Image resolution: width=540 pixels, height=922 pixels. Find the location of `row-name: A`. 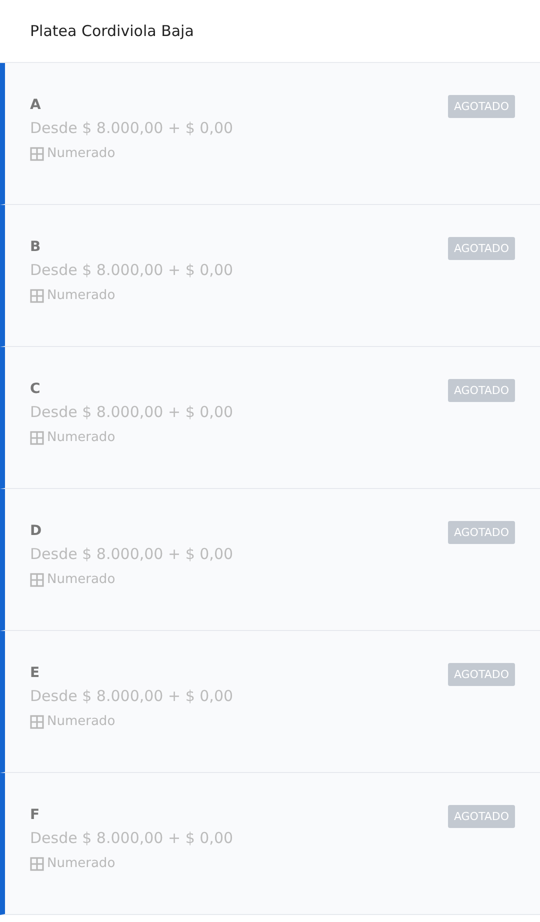

row-name: A is located at coordinates (35, 105).